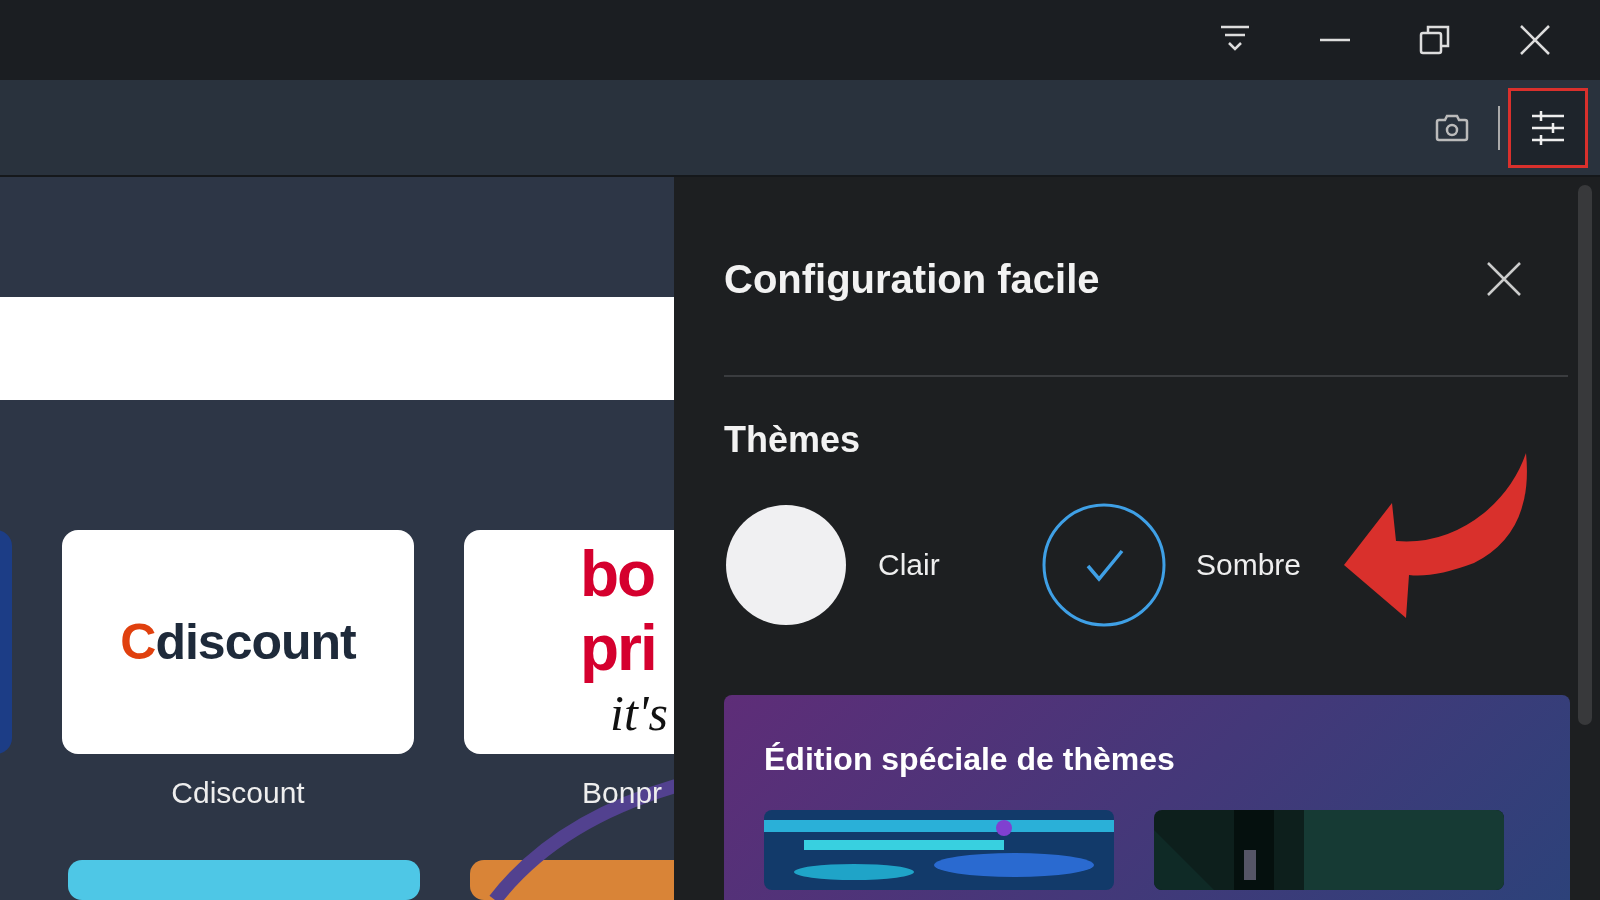 Image resolution: width=1600 pixels, height=900 pixels. I want to click on site-tile: bo pri it's, so click(569, 642).